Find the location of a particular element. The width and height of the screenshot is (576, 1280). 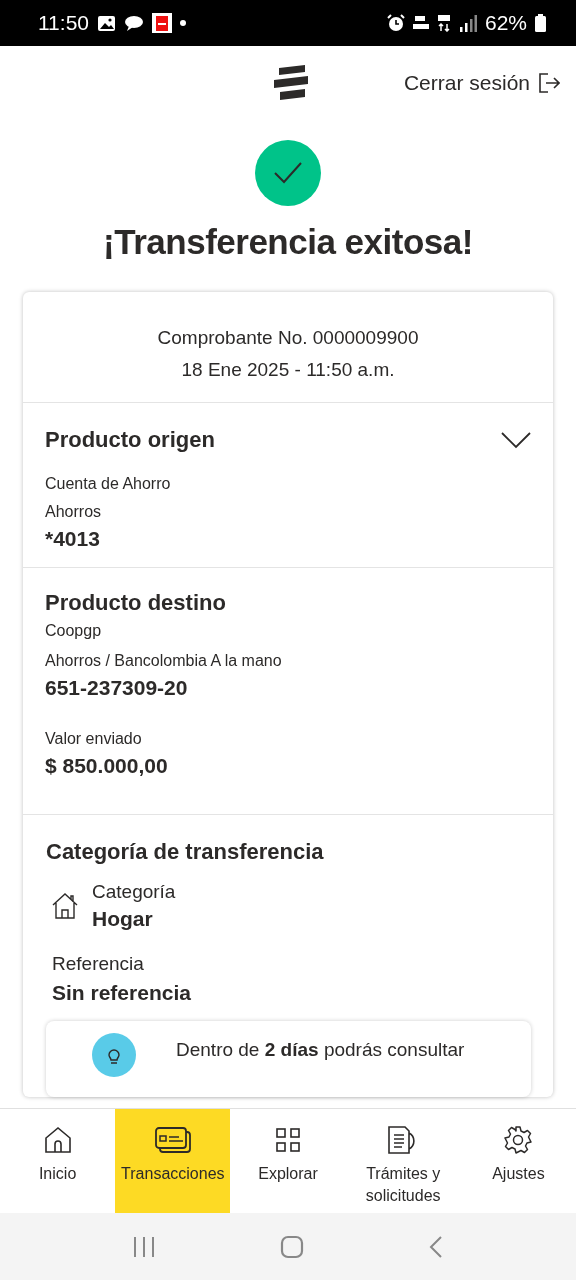

info-message: Dentro de 2 días podrás consultar is located at coordinates (320, 1049).